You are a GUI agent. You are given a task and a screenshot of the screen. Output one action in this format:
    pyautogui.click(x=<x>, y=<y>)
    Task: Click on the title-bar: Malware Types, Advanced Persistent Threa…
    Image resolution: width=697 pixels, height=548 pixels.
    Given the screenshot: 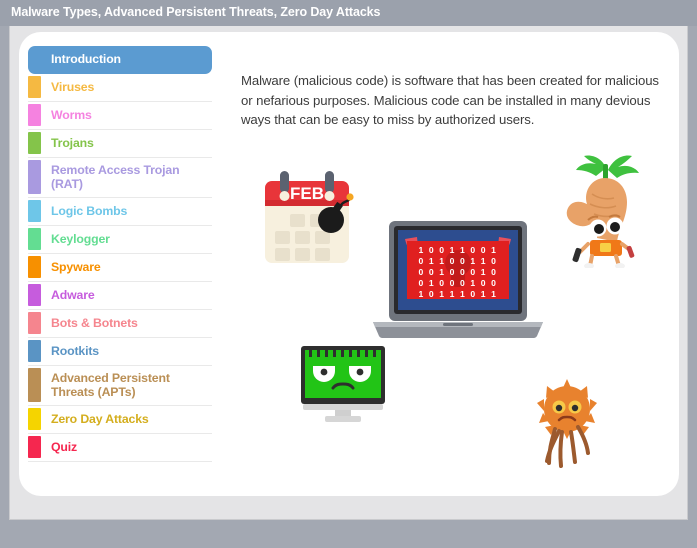 What is the action you would take?
    pyautogui.click(x=348, y=13)
    